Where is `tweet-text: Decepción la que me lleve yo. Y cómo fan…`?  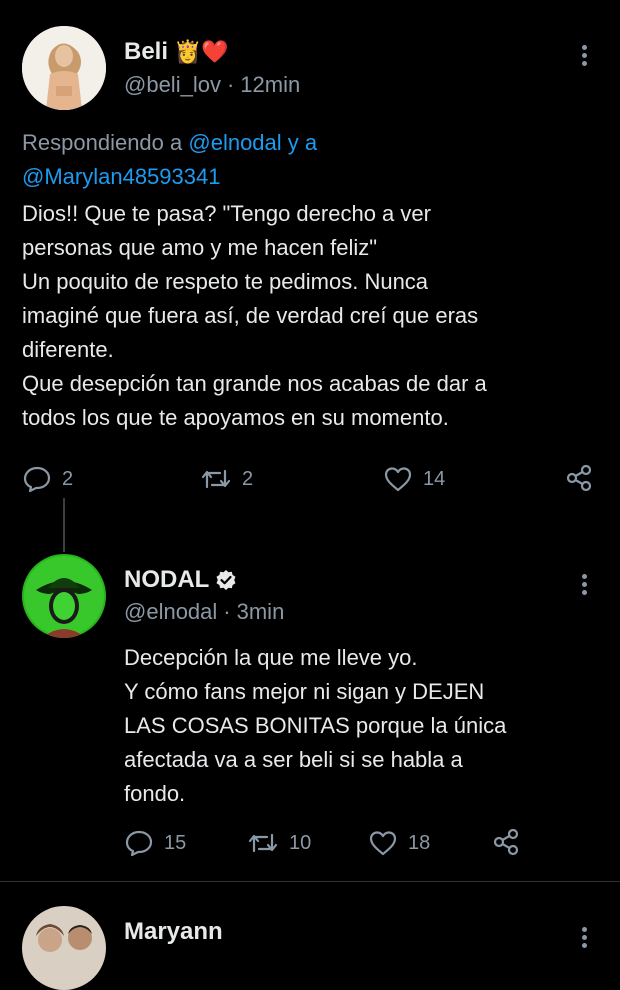 tweet-text: Decepción la que me lleve yo. Y cómo fan… is located at coordinates (315, 725).